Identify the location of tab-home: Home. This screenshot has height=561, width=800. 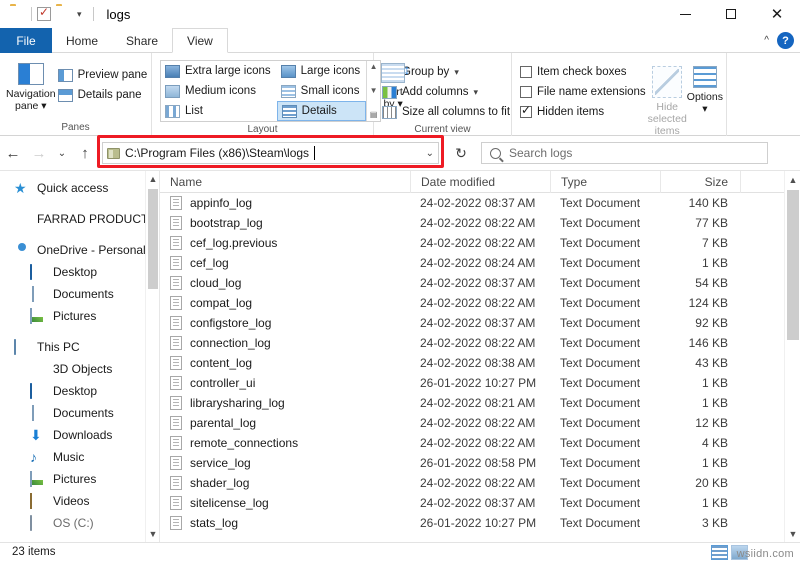
(82, 40).